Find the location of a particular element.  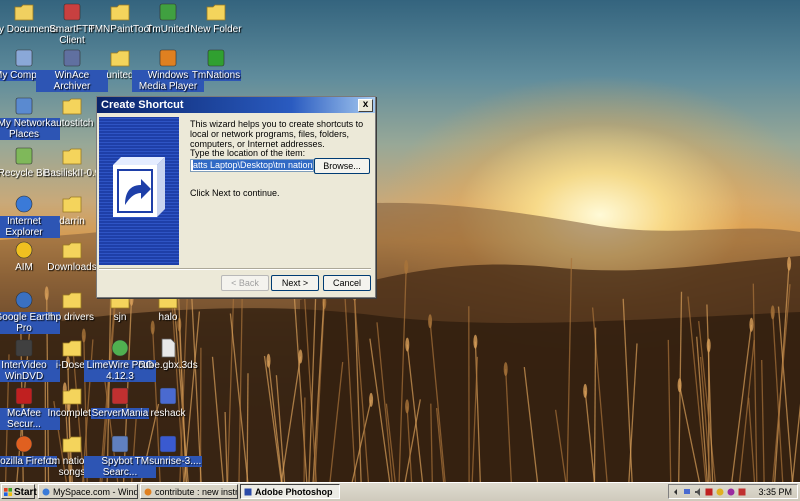

network-places-icon is located at coordinates (24, 106).